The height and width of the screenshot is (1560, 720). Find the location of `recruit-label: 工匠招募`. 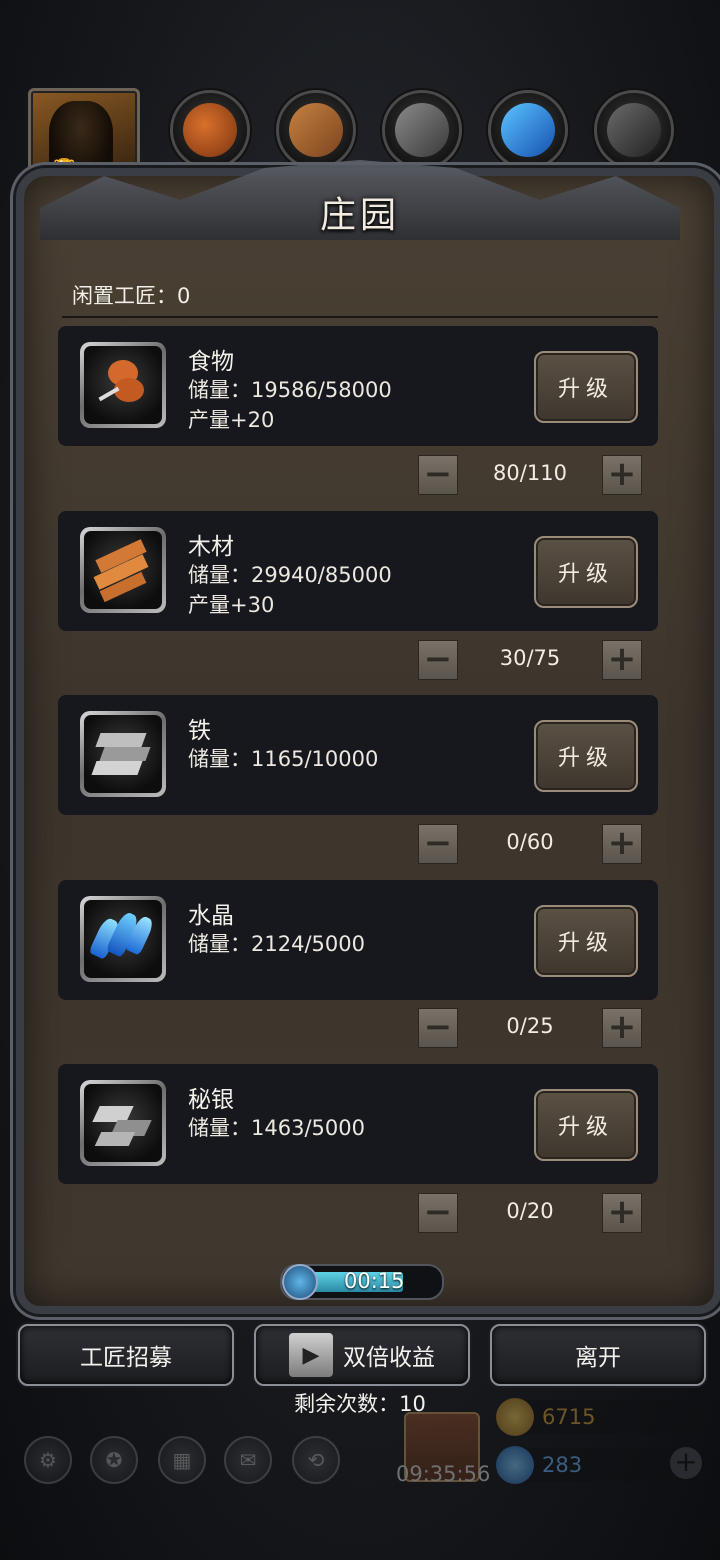

recruit-label: 工匠招募 is located at coordinates (126, 1358).